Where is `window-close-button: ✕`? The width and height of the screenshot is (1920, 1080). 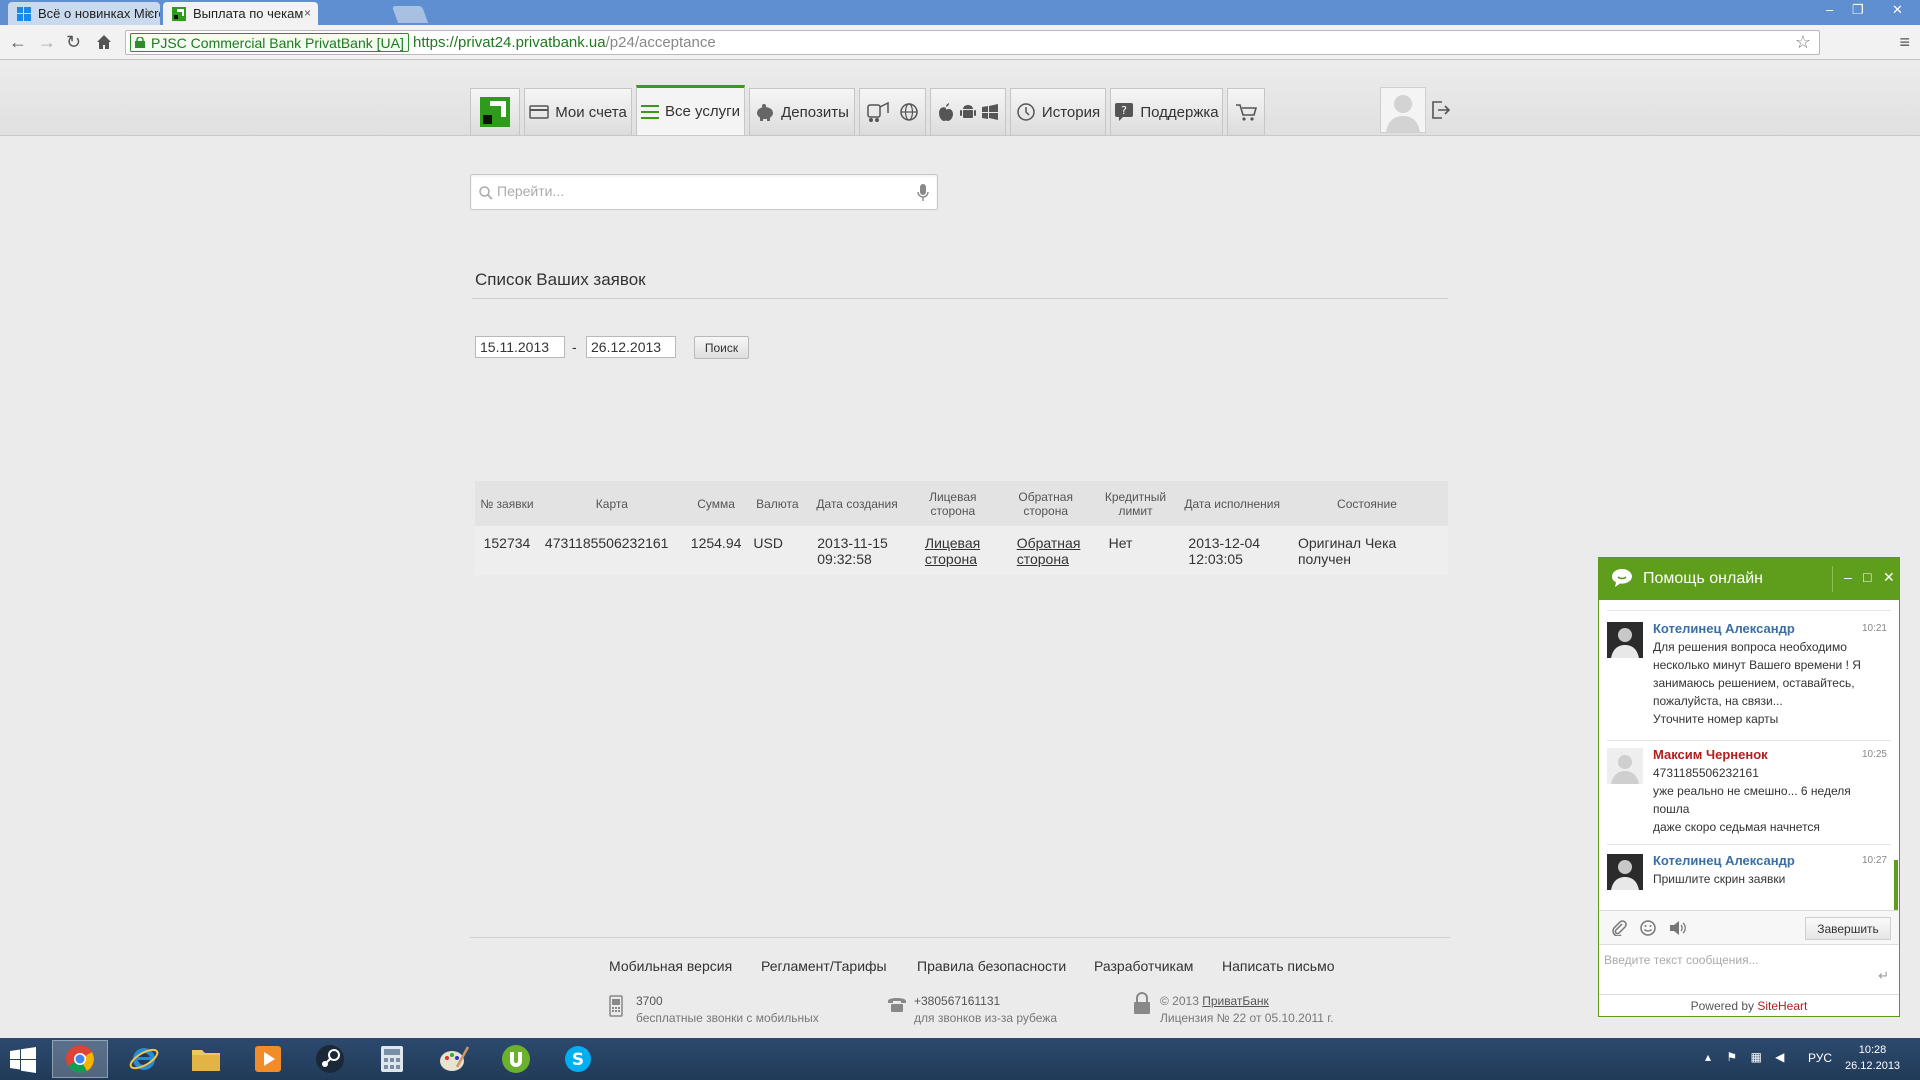
window-close-button: ✕ is located at coordinates (1897, 10).